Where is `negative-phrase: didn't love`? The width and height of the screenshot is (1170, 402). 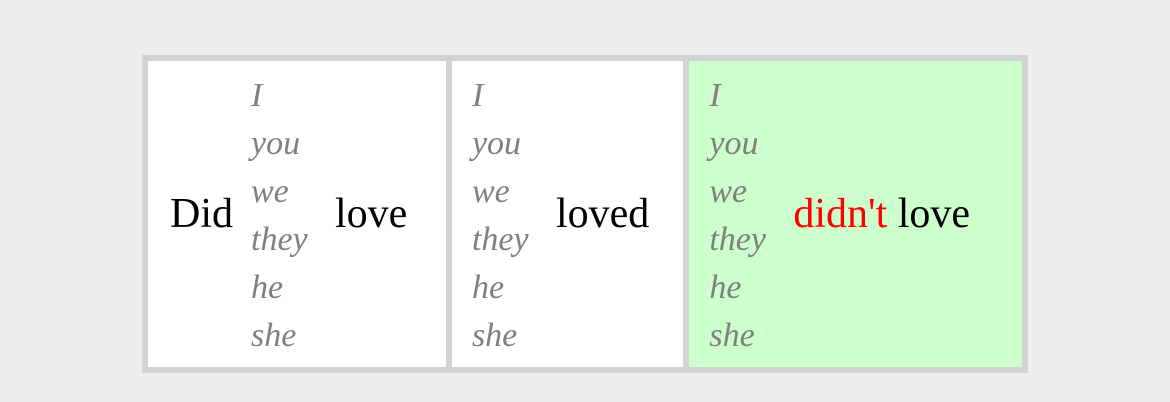 negative-phrase: didn't love is located at coordinates (881, 214).